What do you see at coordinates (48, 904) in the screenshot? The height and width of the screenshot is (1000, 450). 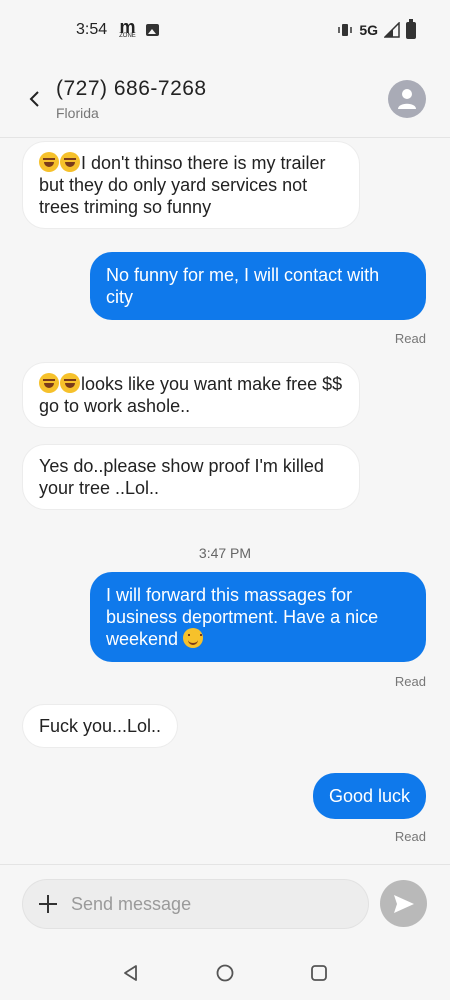 I see `plus-icon` at bounding box center [48, 904].